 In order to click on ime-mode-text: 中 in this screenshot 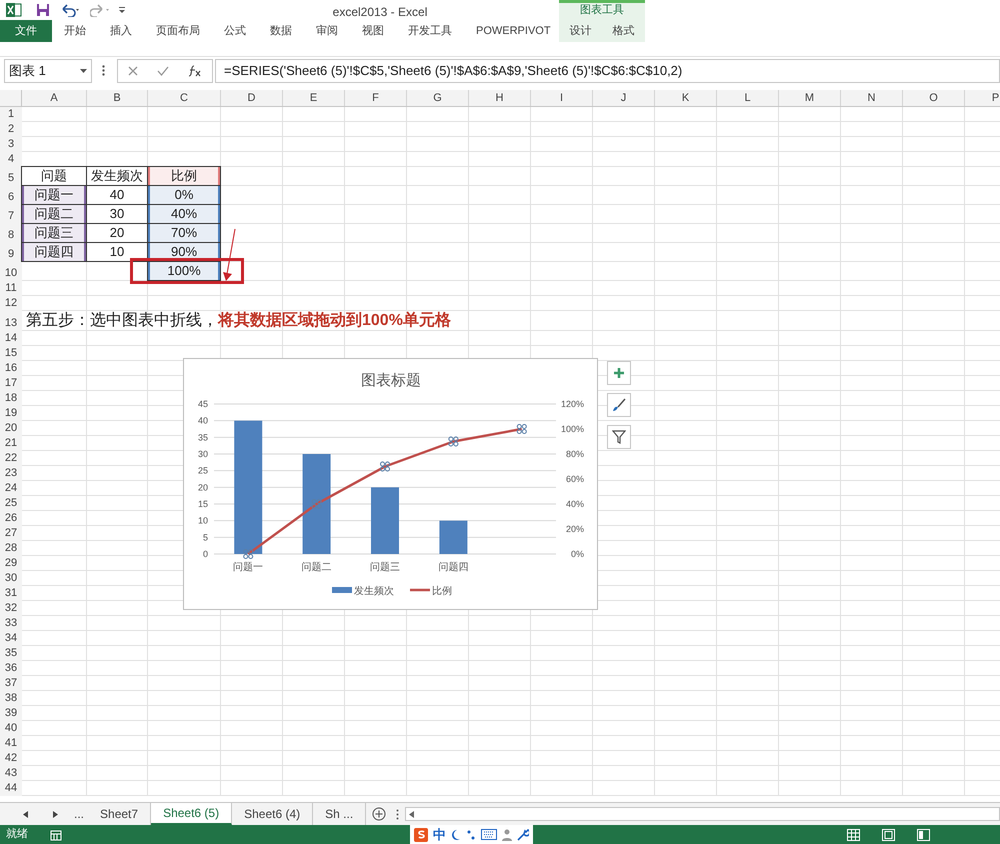, I will do `click(439, 834)`.